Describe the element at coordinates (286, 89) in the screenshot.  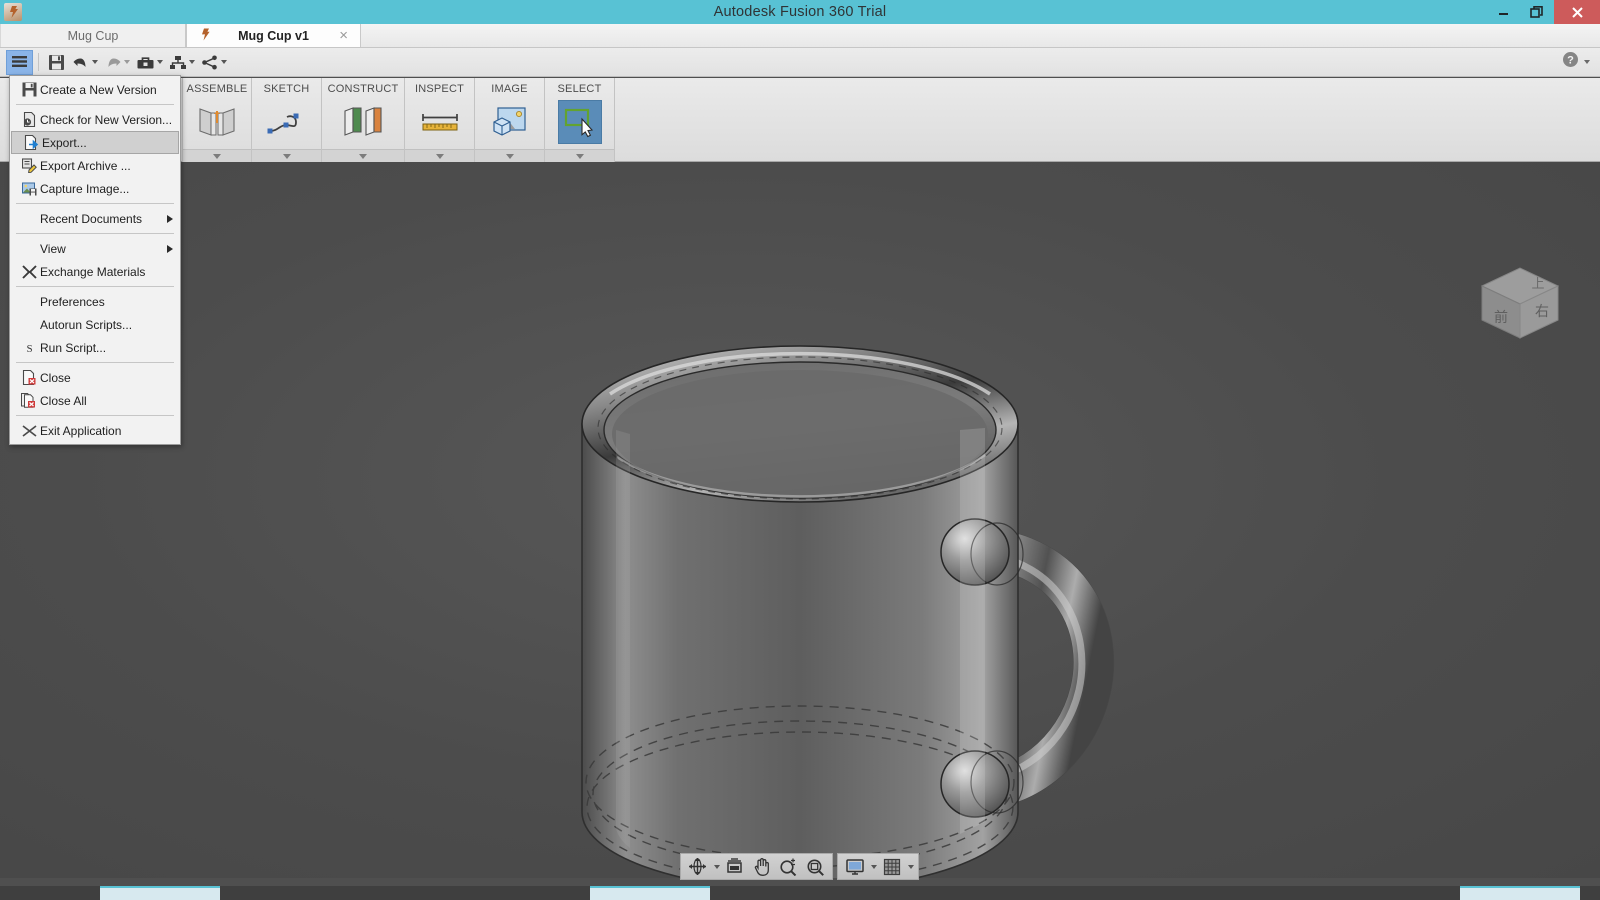
I see `ribbon-panel-title: SKETCH` at that location.